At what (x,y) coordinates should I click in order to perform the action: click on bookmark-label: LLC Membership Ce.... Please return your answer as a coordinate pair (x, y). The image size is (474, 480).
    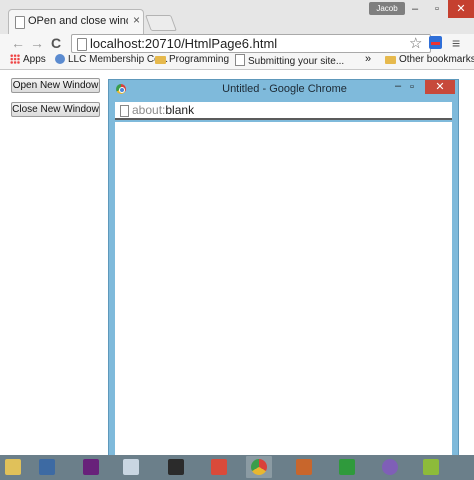
    Looking at the image, I should click on (118, 59).